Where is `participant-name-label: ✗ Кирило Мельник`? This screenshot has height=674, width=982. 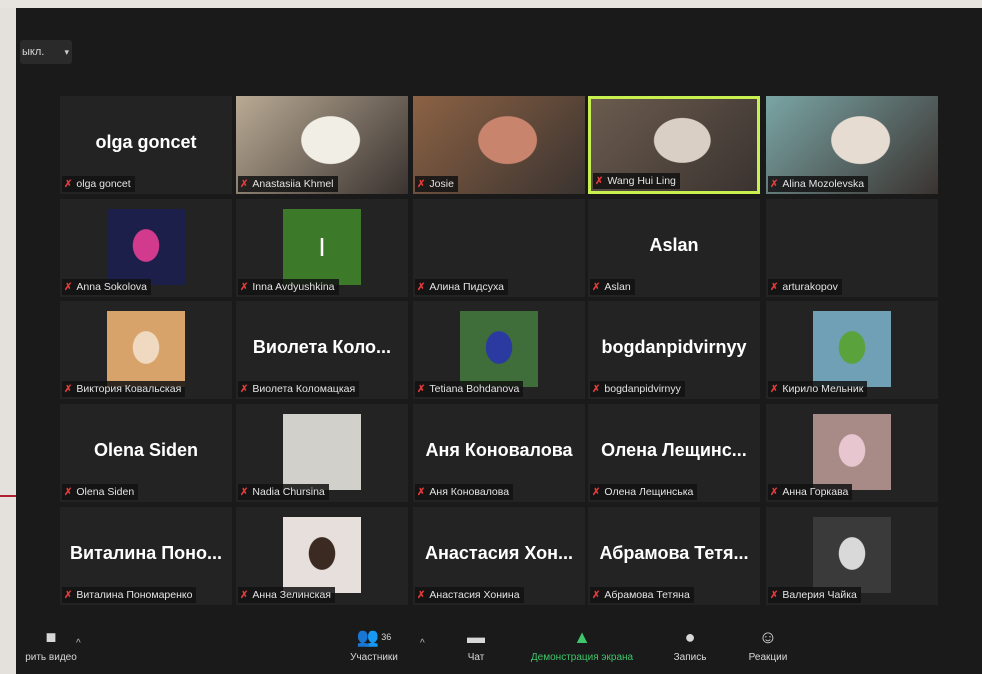 participant-name-label: ✗ Кирило Мельник is located at coordinates (818, 389).